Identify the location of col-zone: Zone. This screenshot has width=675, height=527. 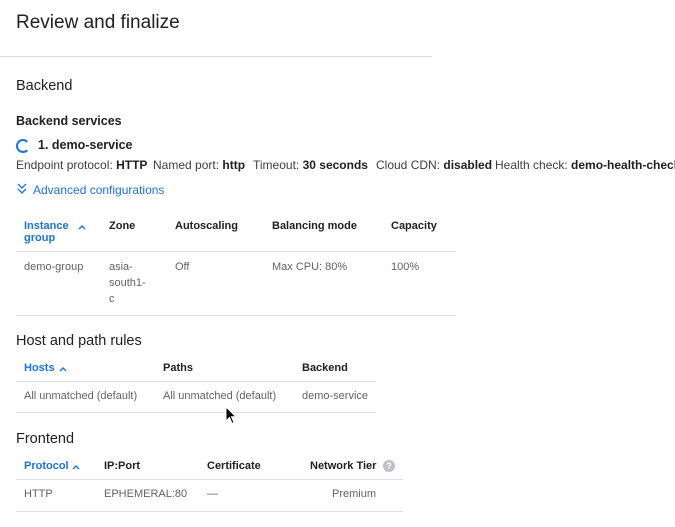
(122, 226).